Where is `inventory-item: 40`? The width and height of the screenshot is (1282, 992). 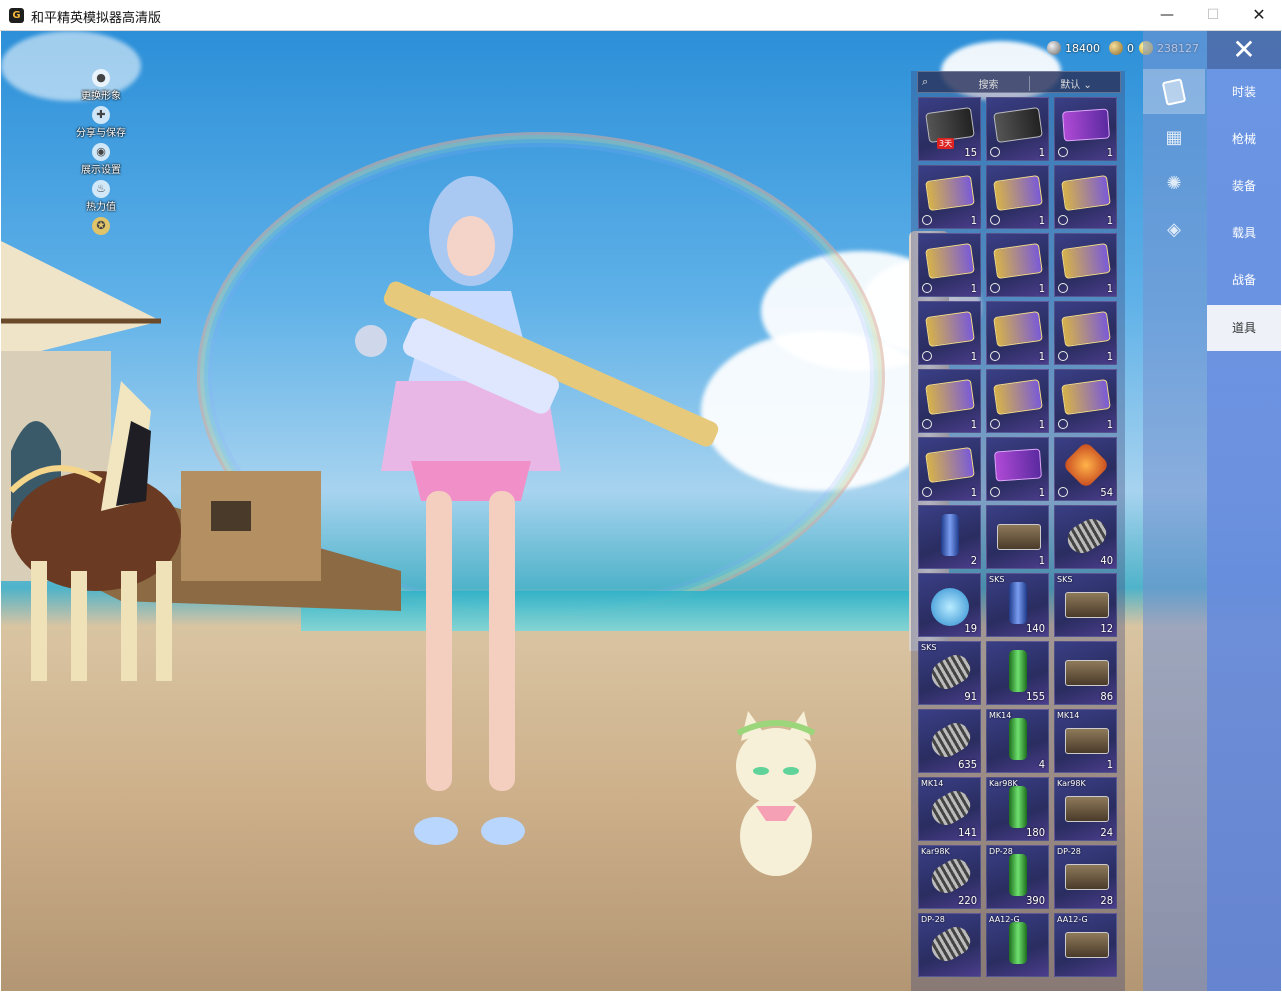
inventory-item: 40 is located at coordinates (1085, 537).